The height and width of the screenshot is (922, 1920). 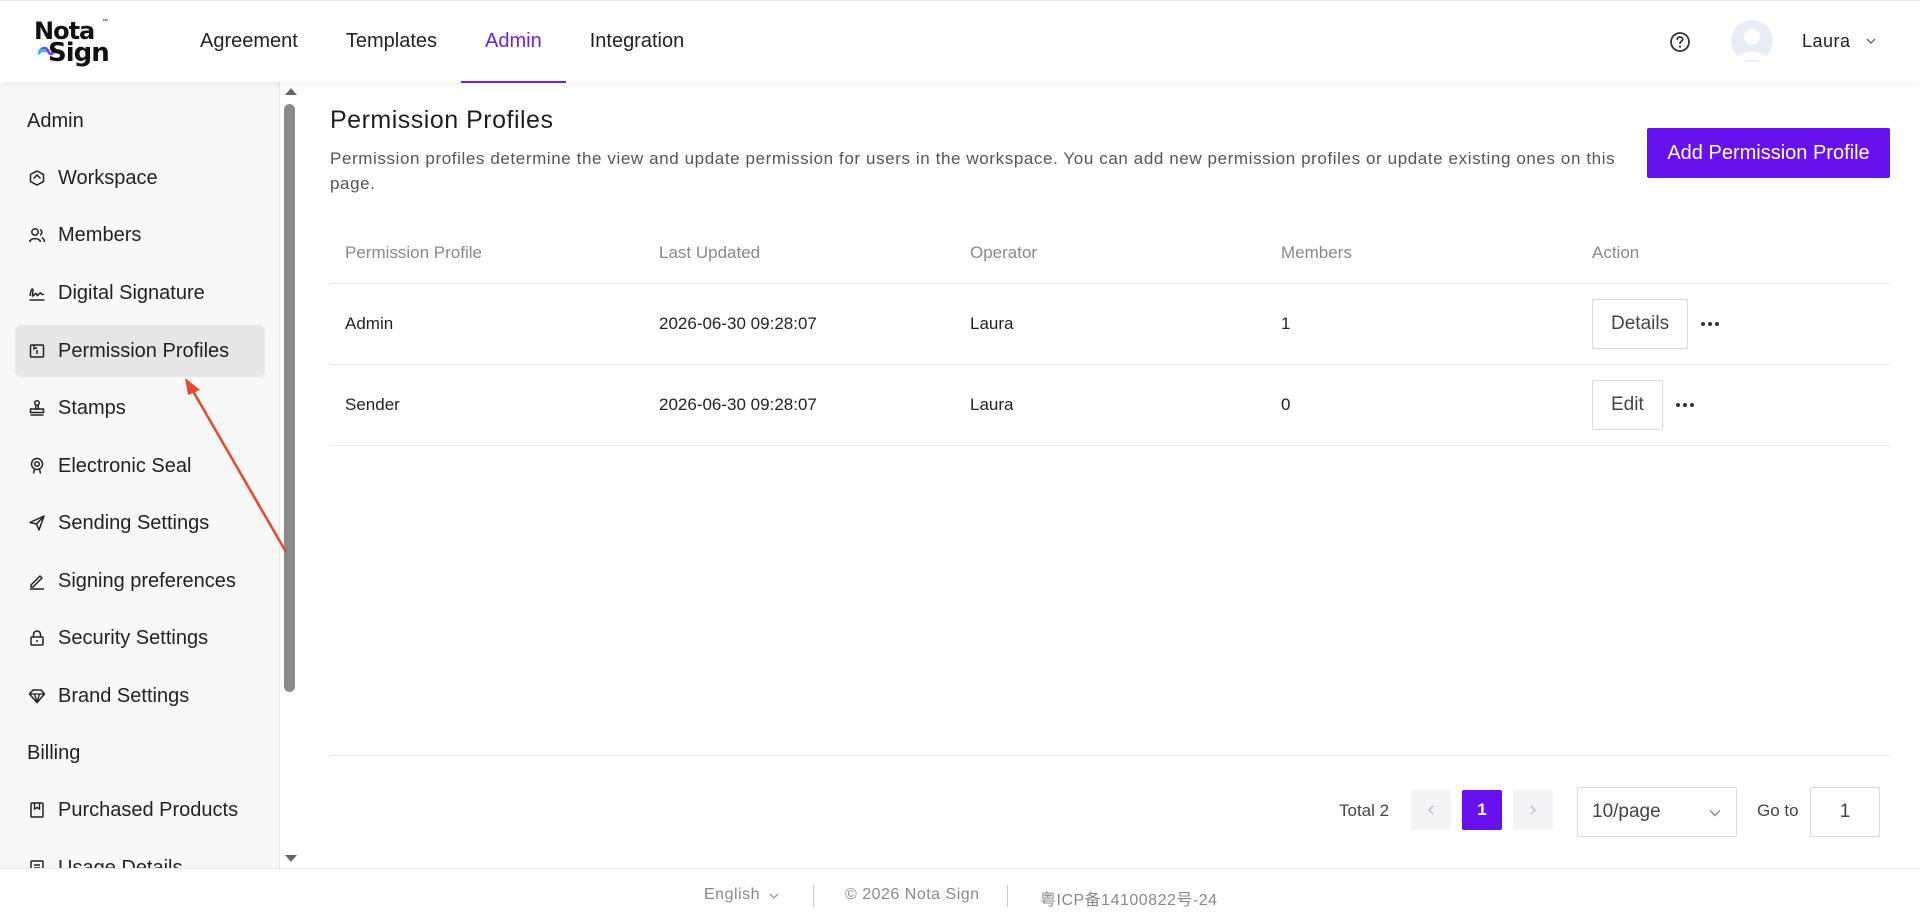 I want to click on sidebar-item-signing-preferences: Signing preferences, so click(x=140, y=581).